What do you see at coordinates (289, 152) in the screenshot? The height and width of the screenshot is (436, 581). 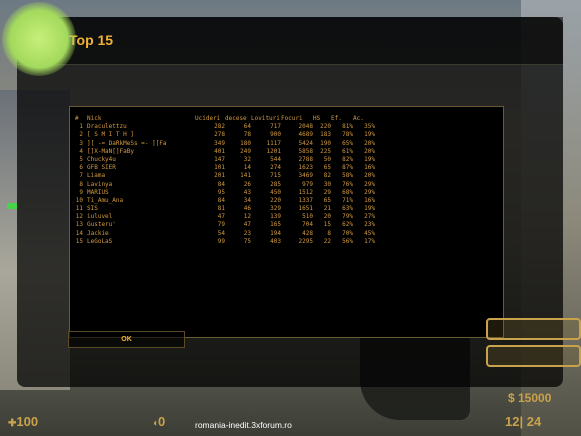 I see `table-row: 4 []X-MaN[]FaBy 401 249 1201 5858 225 61% 20%` at bounding box center [289, 152].